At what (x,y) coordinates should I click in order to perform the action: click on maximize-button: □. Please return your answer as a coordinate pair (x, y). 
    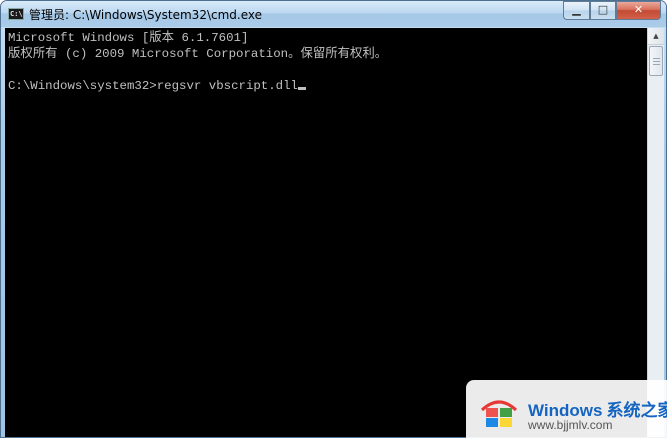
    Looking at the image, I should click on (603, 10).